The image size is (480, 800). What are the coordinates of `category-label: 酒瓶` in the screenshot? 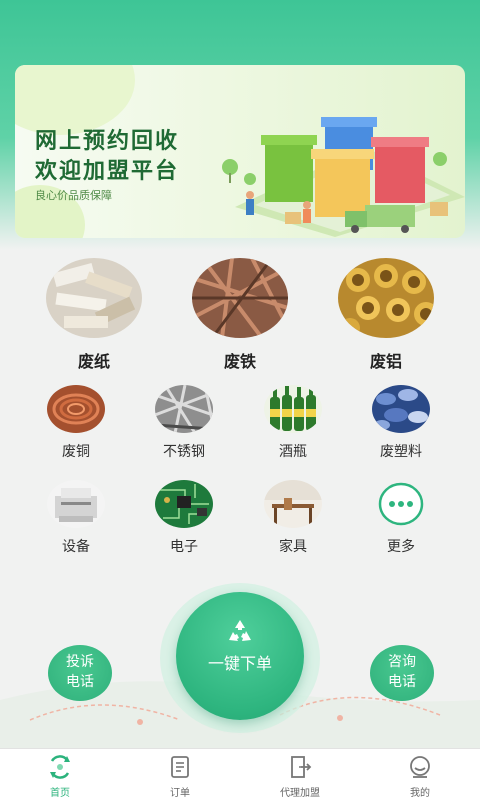 It's located at (293, 452).